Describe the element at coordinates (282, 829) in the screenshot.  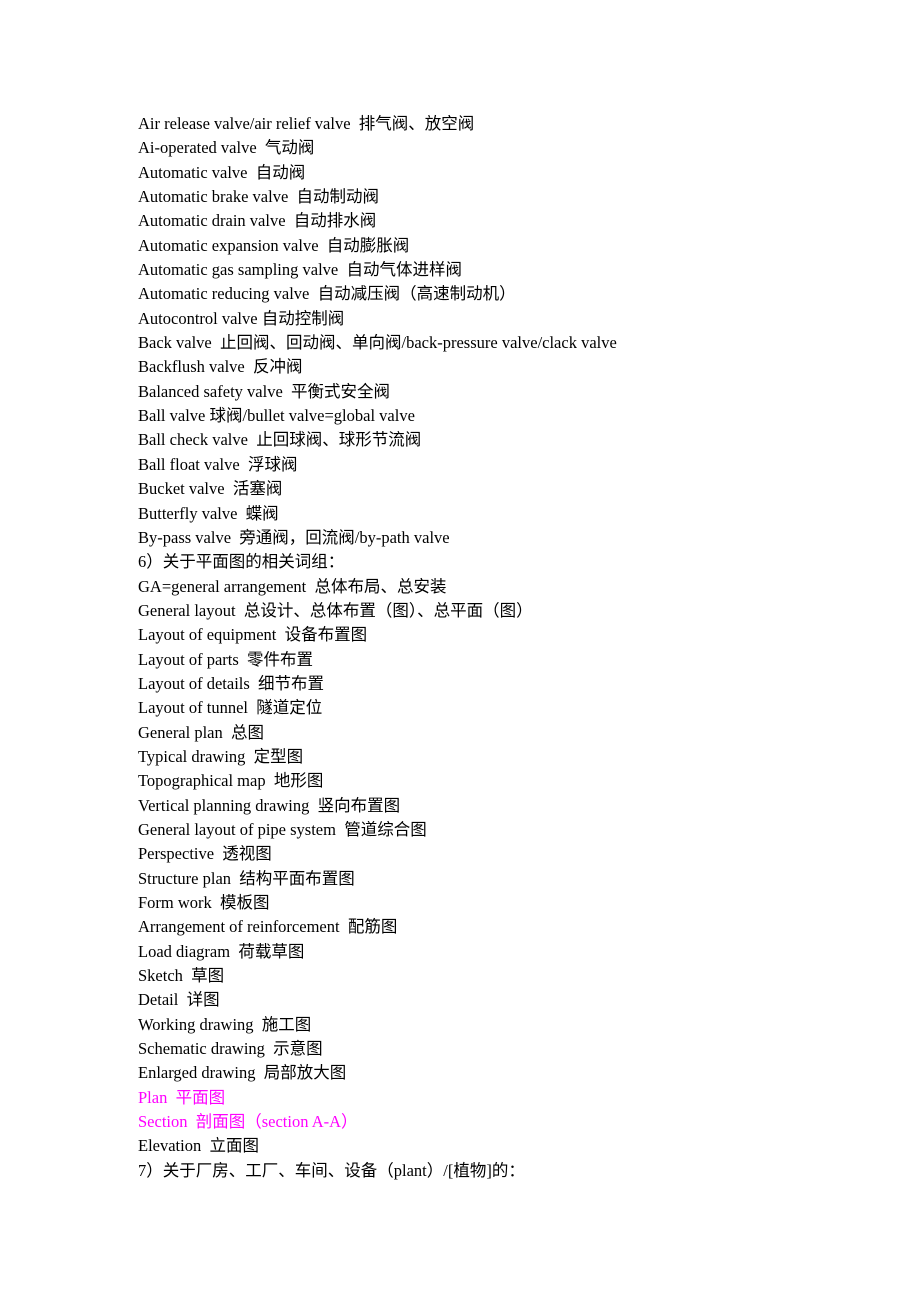
I see `document-line: General layout of pipe system 管道综合图` at that location.